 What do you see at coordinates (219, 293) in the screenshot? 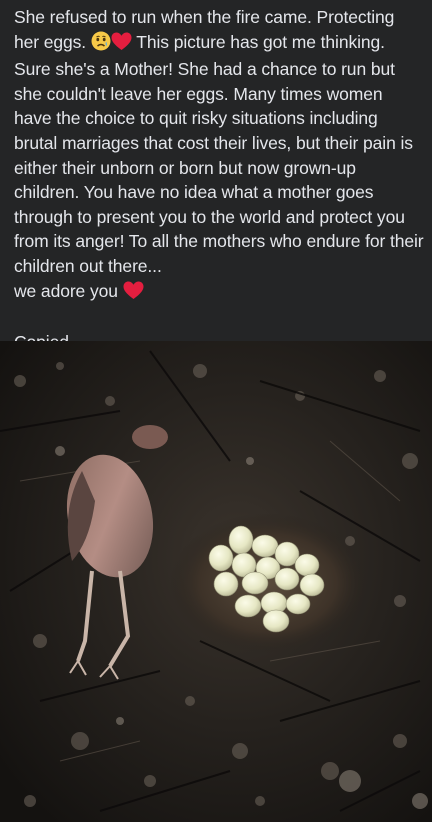
I see `post-closing-line: we adore you` at bounding box center [219, 293].